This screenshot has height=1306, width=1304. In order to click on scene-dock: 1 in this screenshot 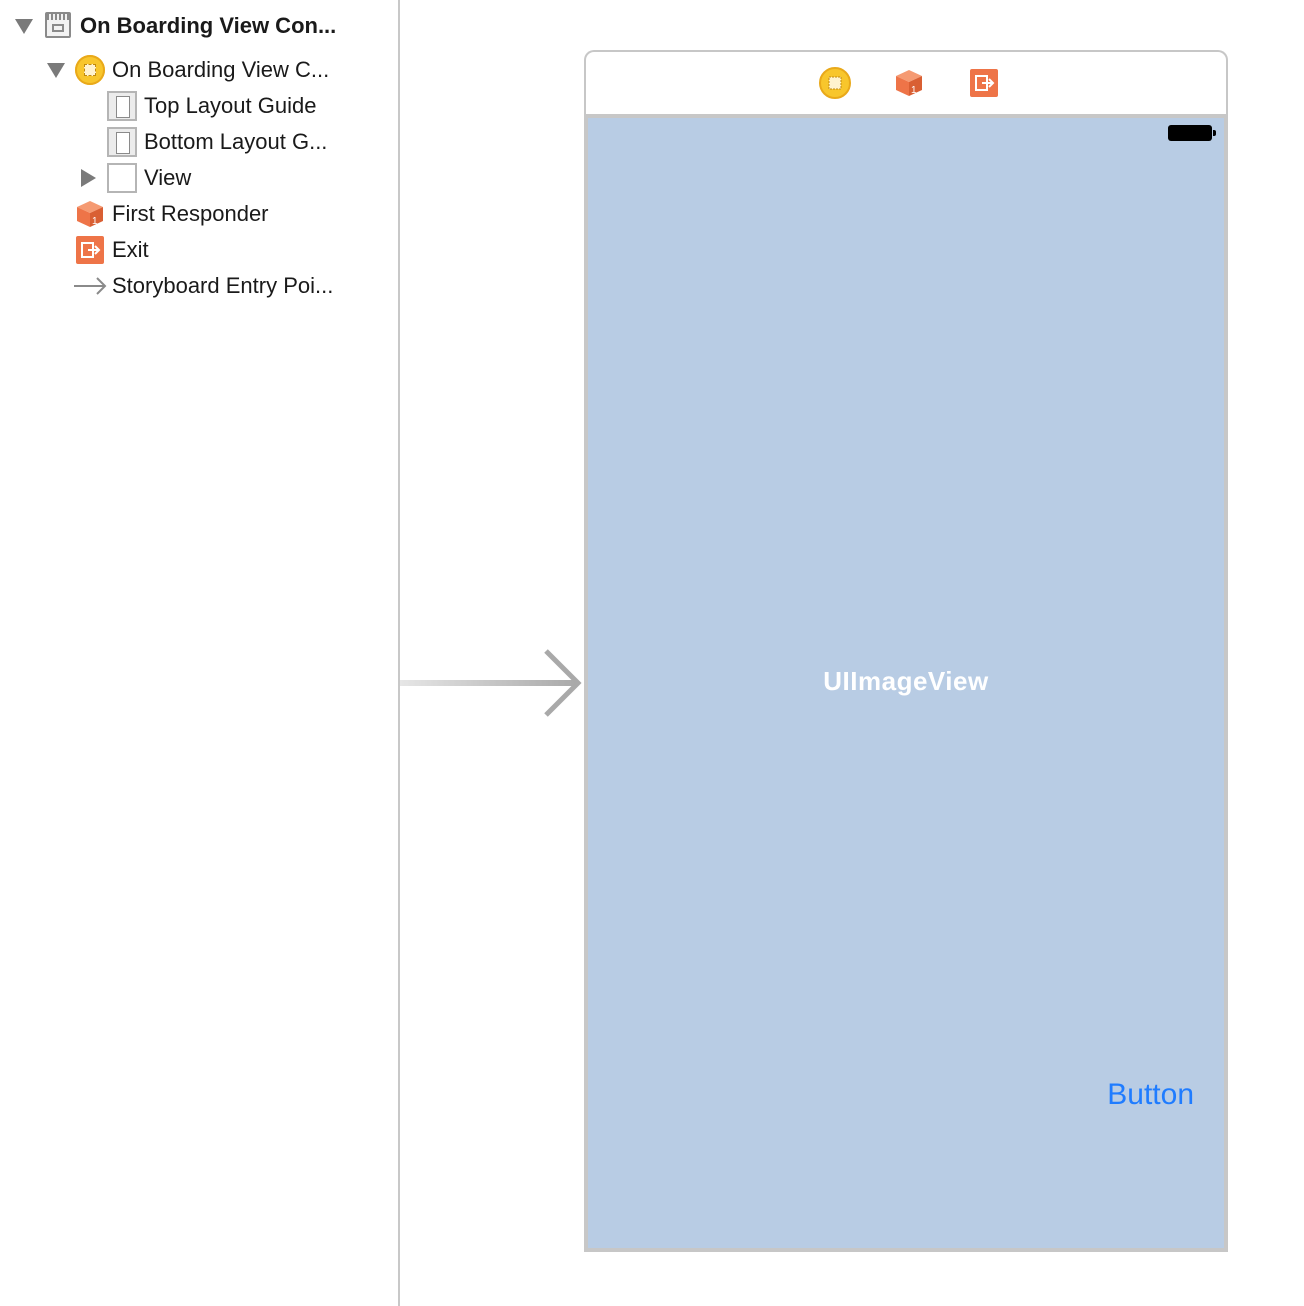, I will do `click(906, 83)`.